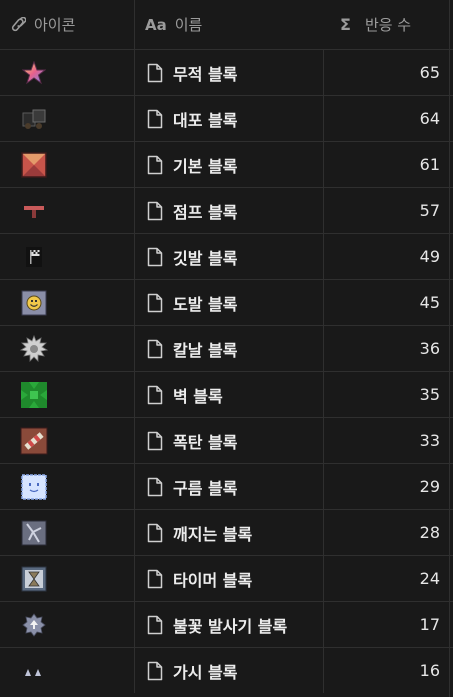 Image resolution: width=453 pixels, height=697 pixels. Describe the element at coordinates (429, 624) in the screenshot. I see `reaction-count: 17` at that location.